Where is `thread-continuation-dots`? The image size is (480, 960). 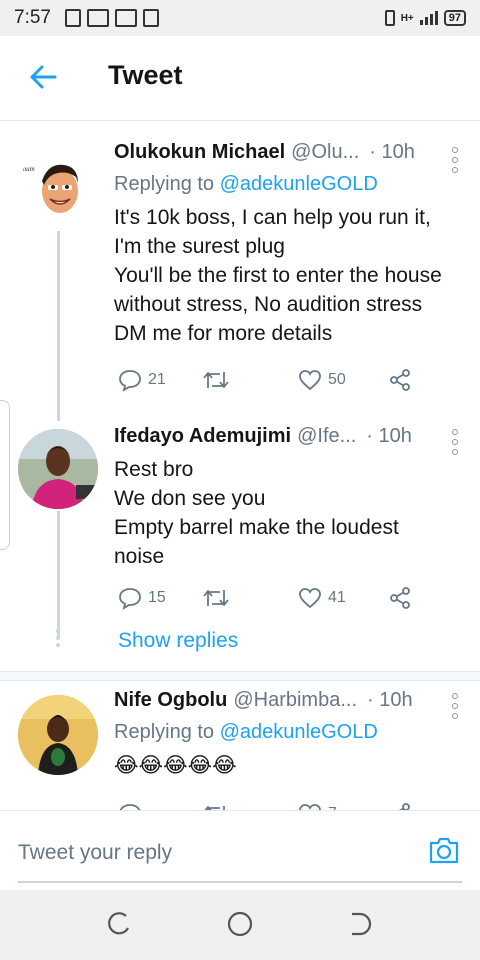
thread-continuation-dots is located at coordinates (58, 638).